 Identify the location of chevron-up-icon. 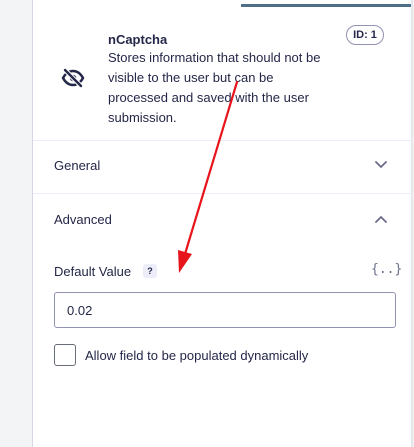
(381, 219).